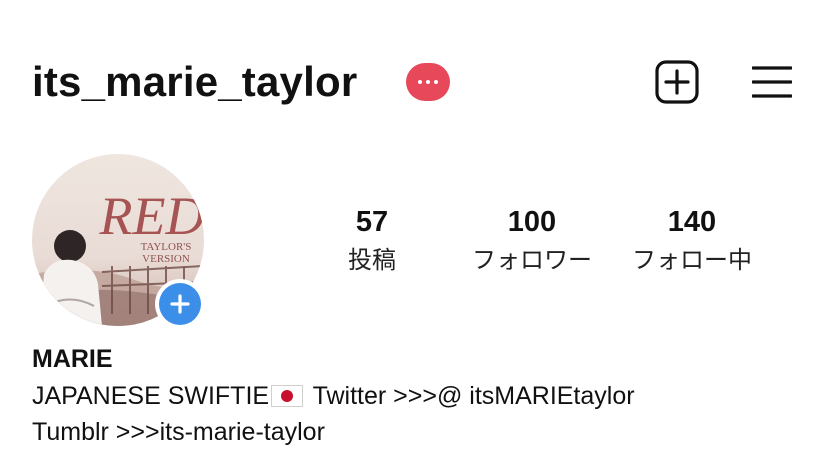 Image resolution: width=828 pixels, height=455 pixels. I want to click on following-stat: 140 フォロー中, so click(692, 241).